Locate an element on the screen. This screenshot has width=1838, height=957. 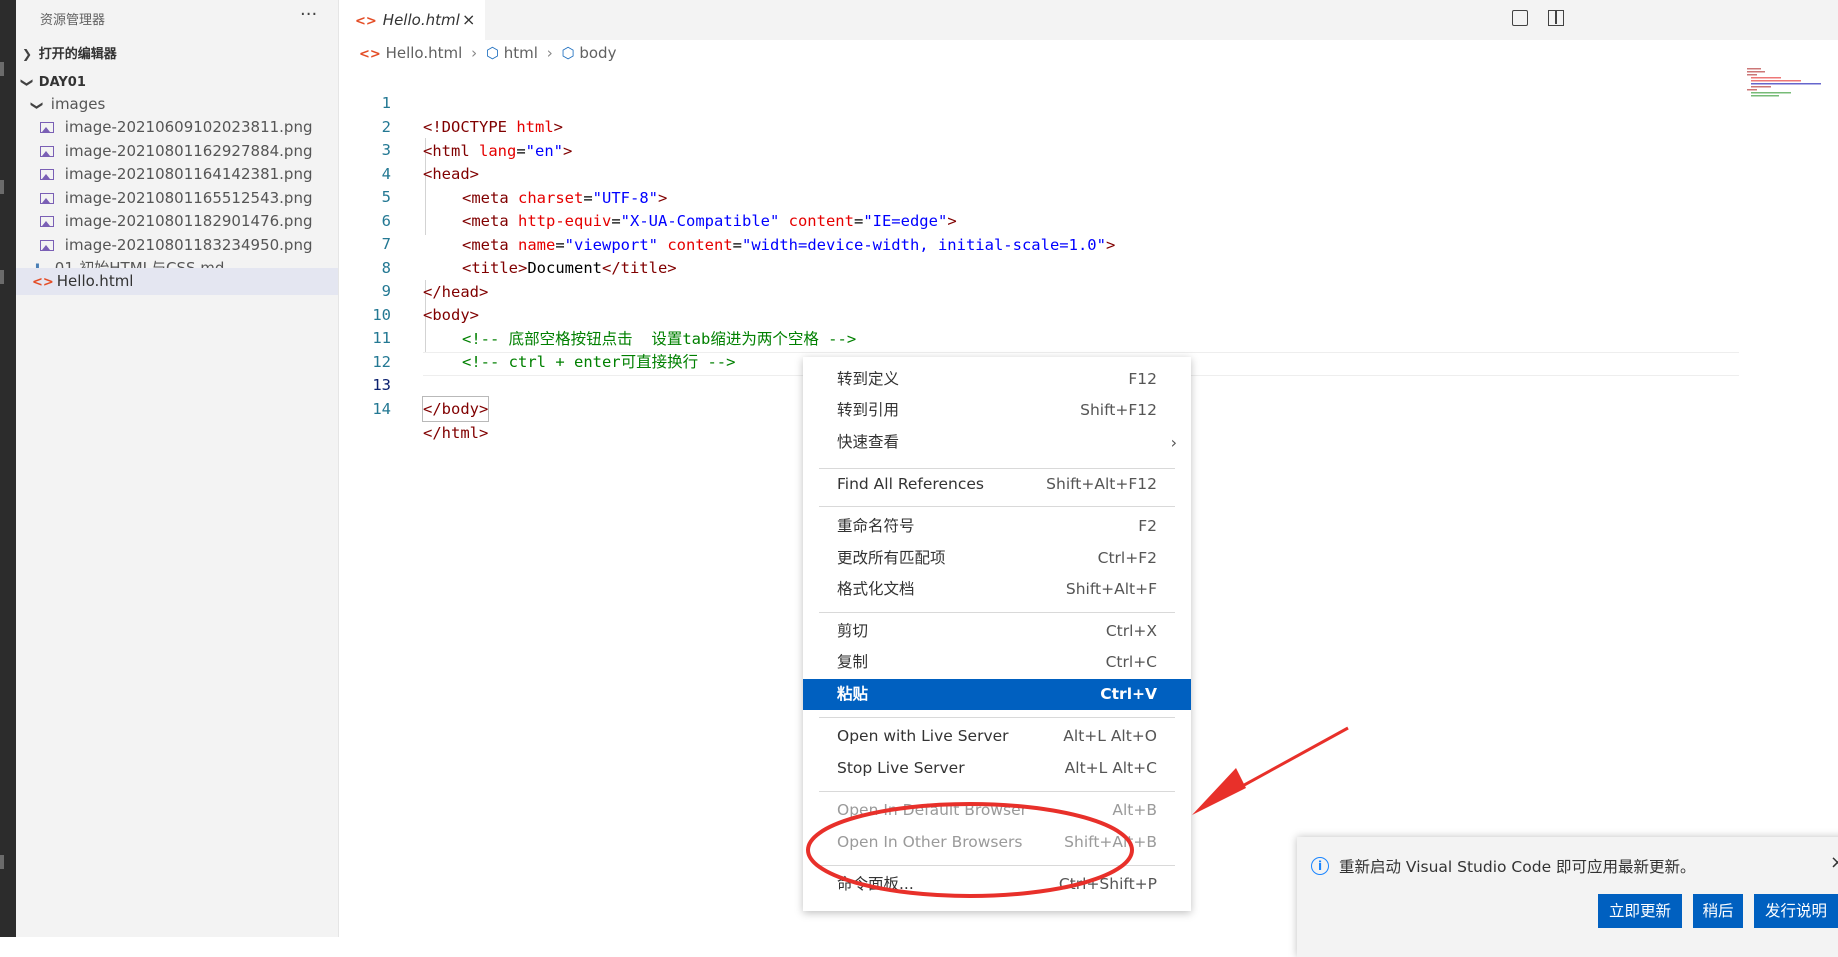
later-button: 稍后 is located at coordinates (1718, 911).